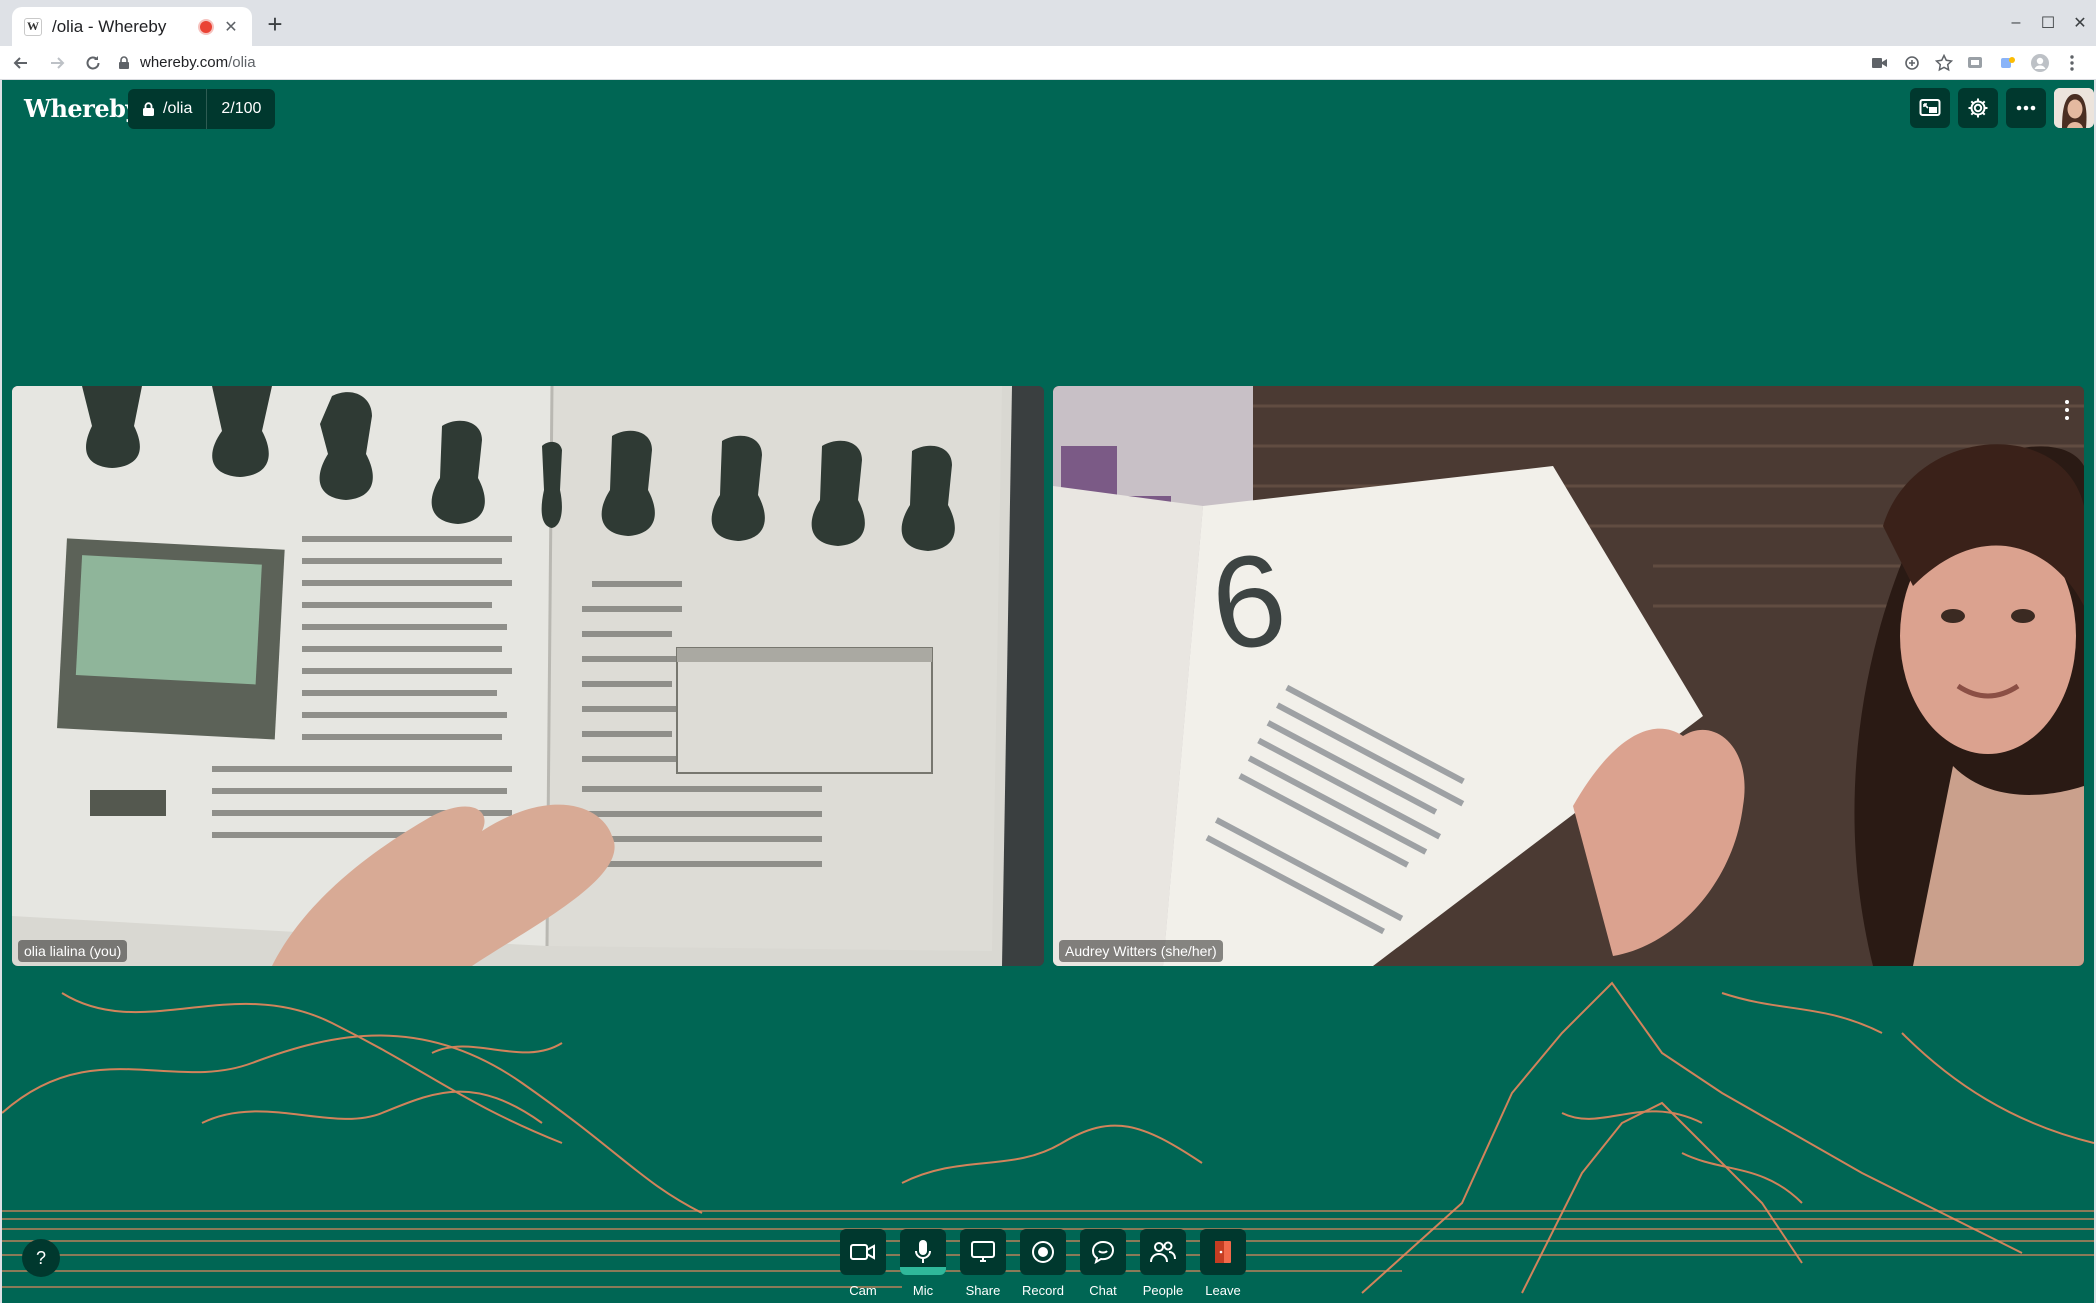 This screenshot has width=2096, height=1303. I want to click on tab-title: /olia - Whereby, so click(109, 26).